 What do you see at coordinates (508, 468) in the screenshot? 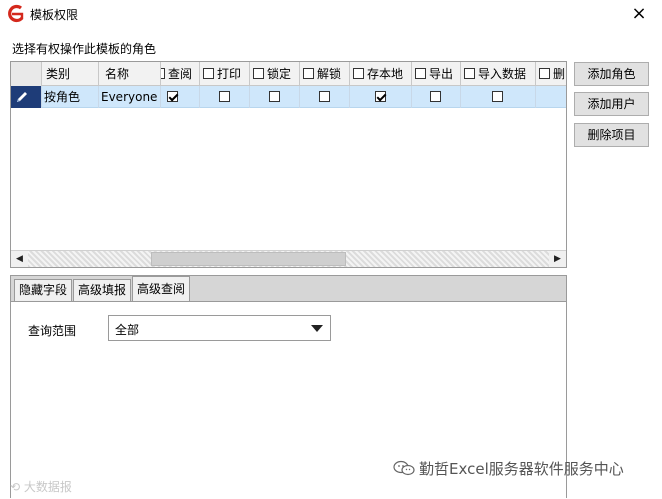
I see `watermark-right: 勤哲Excel服务器软件服务中心` at bounding box center [508, 468].